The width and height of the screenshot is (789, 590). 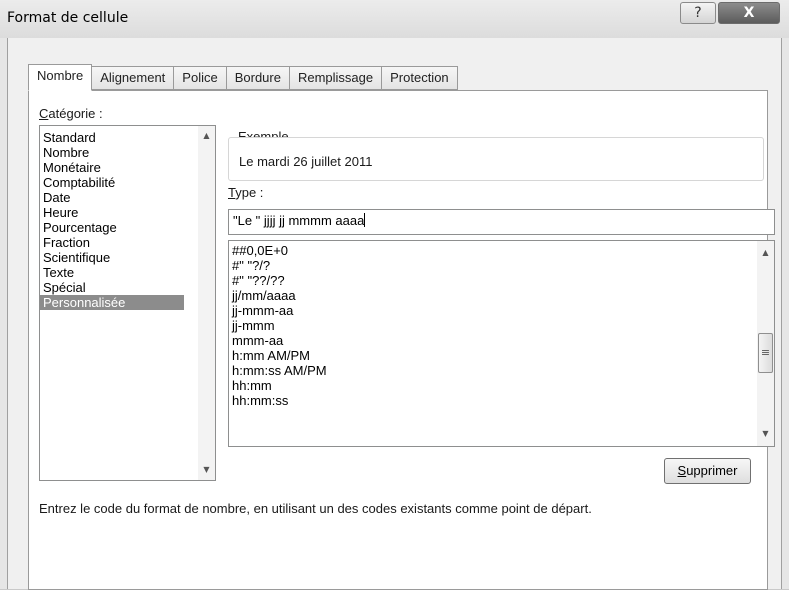 What do you see at coordinates (501, 310) in the screenshot?
I see `type-option: jj-mmm-aa` at bounding box center [501, 310].